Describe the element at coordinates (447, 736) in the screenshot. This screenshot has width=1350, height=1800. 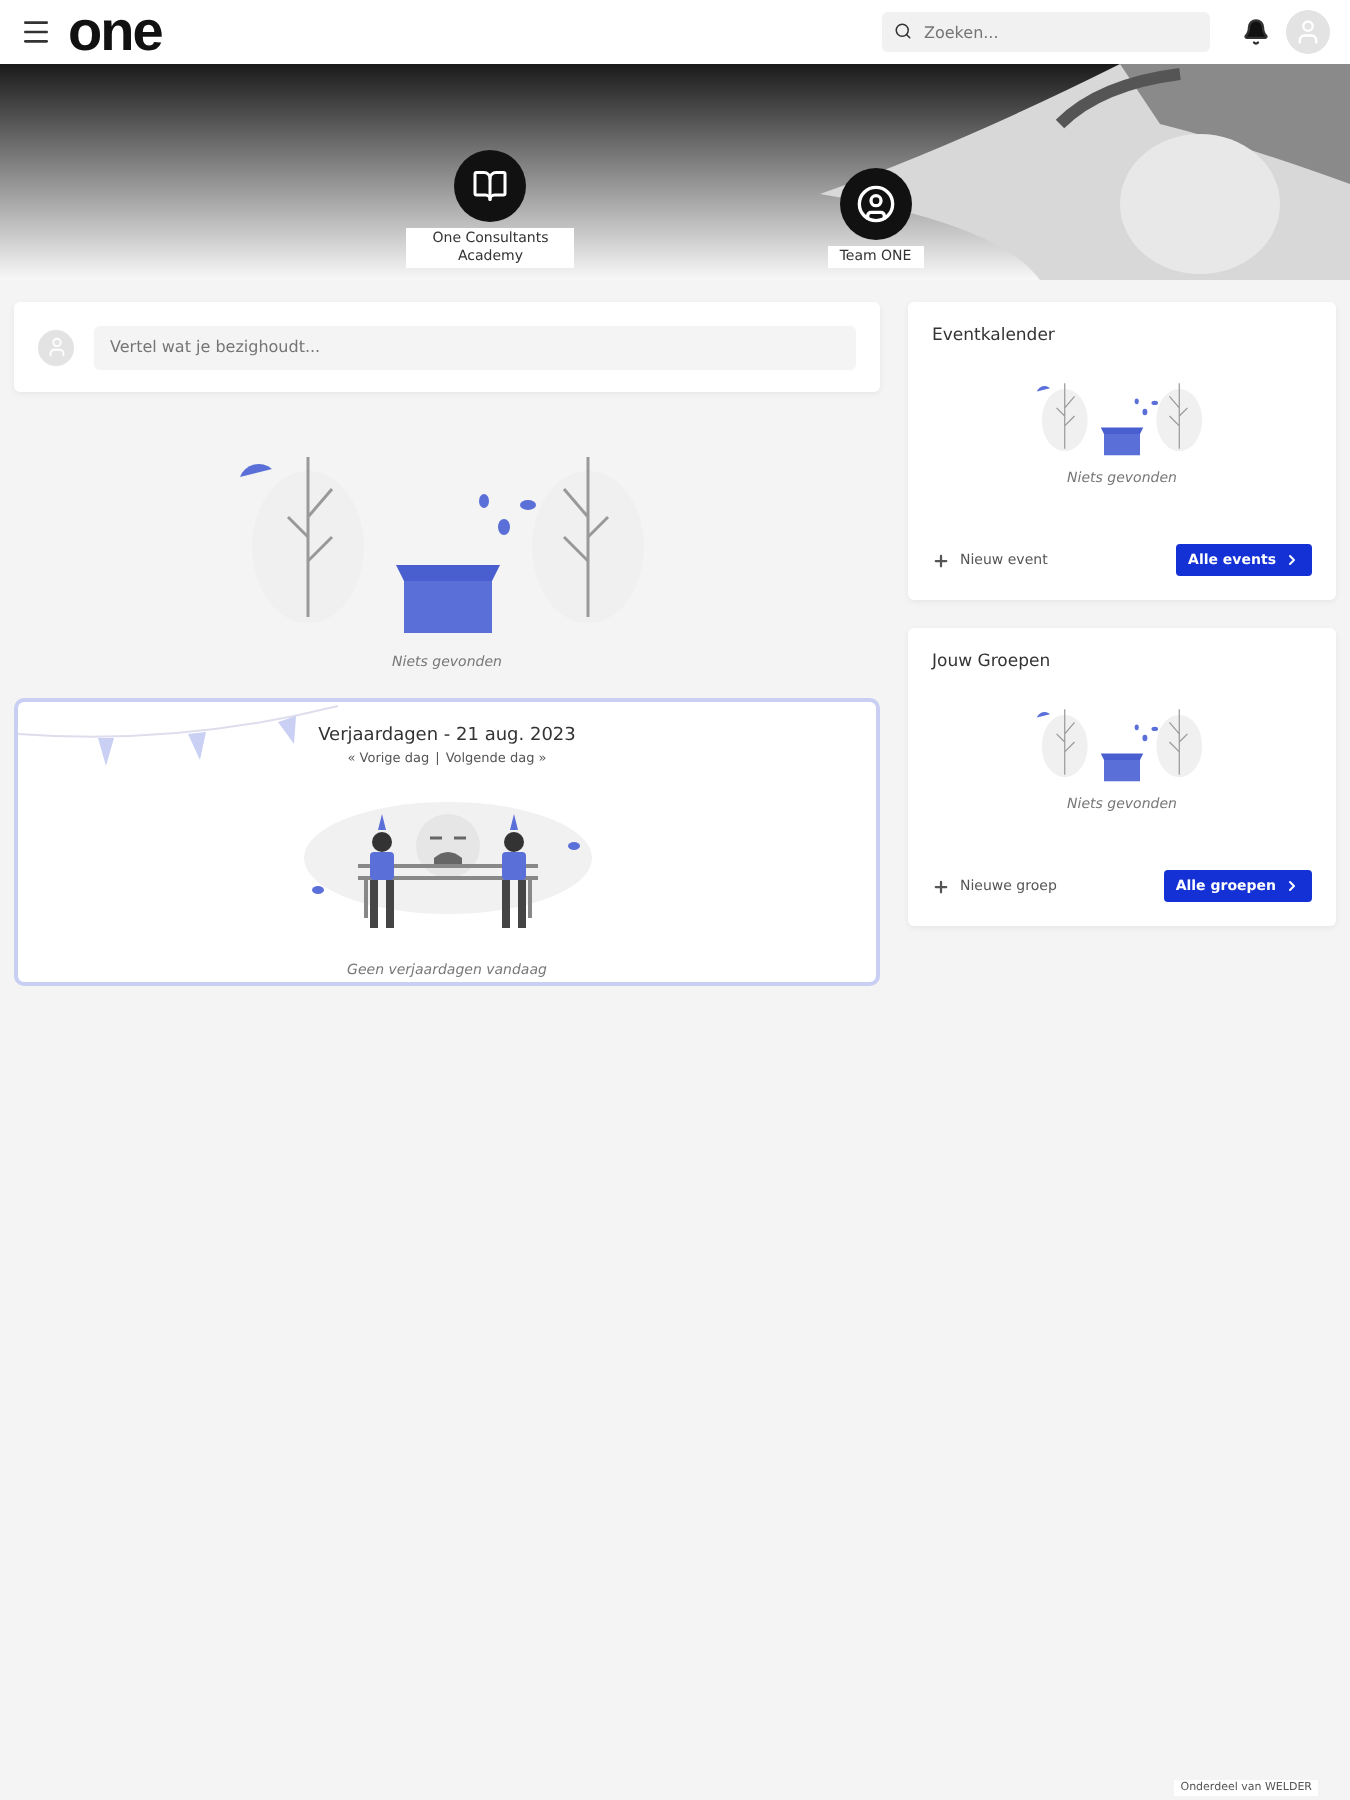
I see `birthday-title: Verjaardagen - 21 aug. 2023` at that location.